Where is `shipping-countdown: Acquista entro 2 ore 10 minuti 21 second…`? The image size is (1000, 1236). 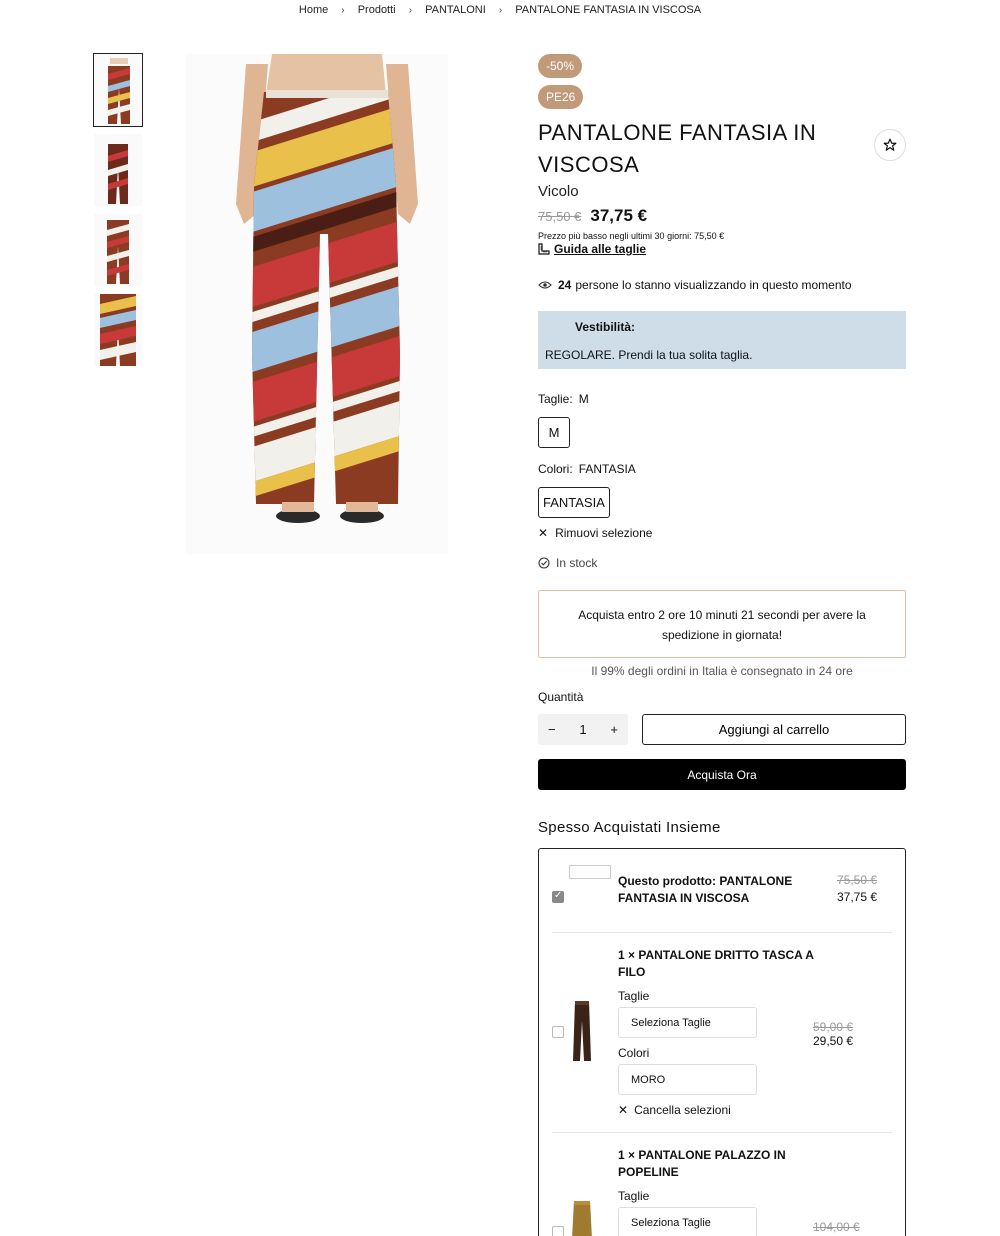 shipping-countdown: Acquista entro 2 ore 10 minuti 21 second… is located at coordinates (722, 625).